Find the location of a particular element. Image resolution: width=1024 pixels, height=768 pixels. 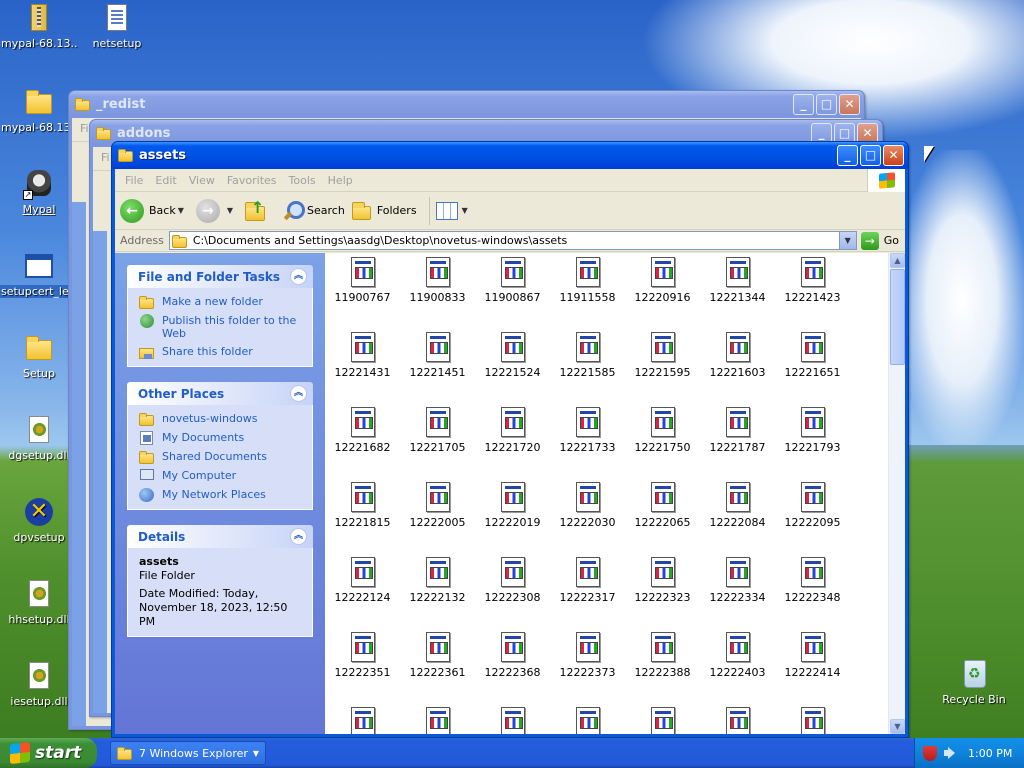

file-item: 12221423 is located at coordinates (812, 293).